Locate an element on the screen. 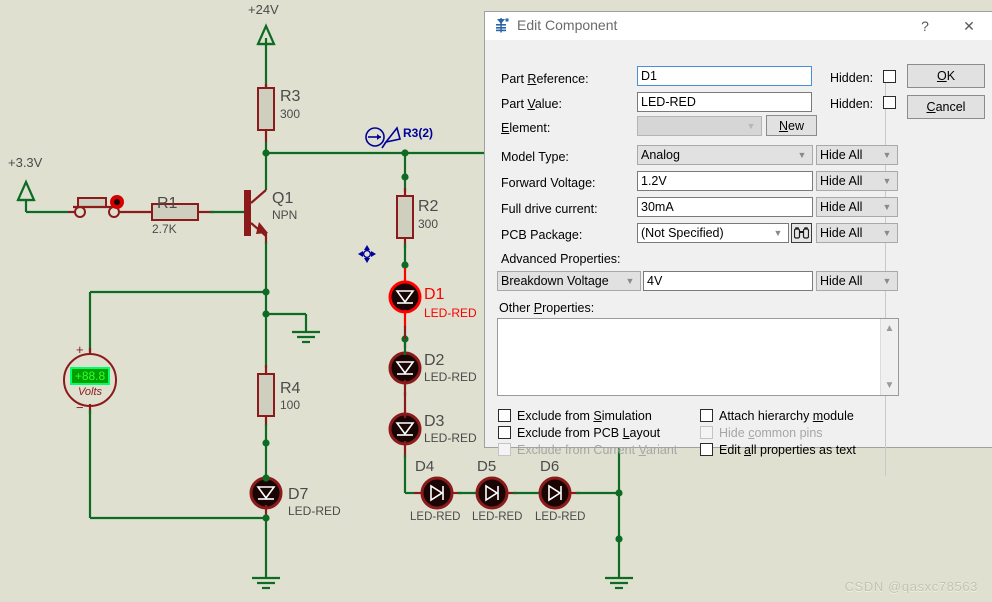 Image resolution: width=992 pixels, height=602 pixels. advanced-properties-selector: Breakdown Voltage ▼ is located at coordinates (569, 281).